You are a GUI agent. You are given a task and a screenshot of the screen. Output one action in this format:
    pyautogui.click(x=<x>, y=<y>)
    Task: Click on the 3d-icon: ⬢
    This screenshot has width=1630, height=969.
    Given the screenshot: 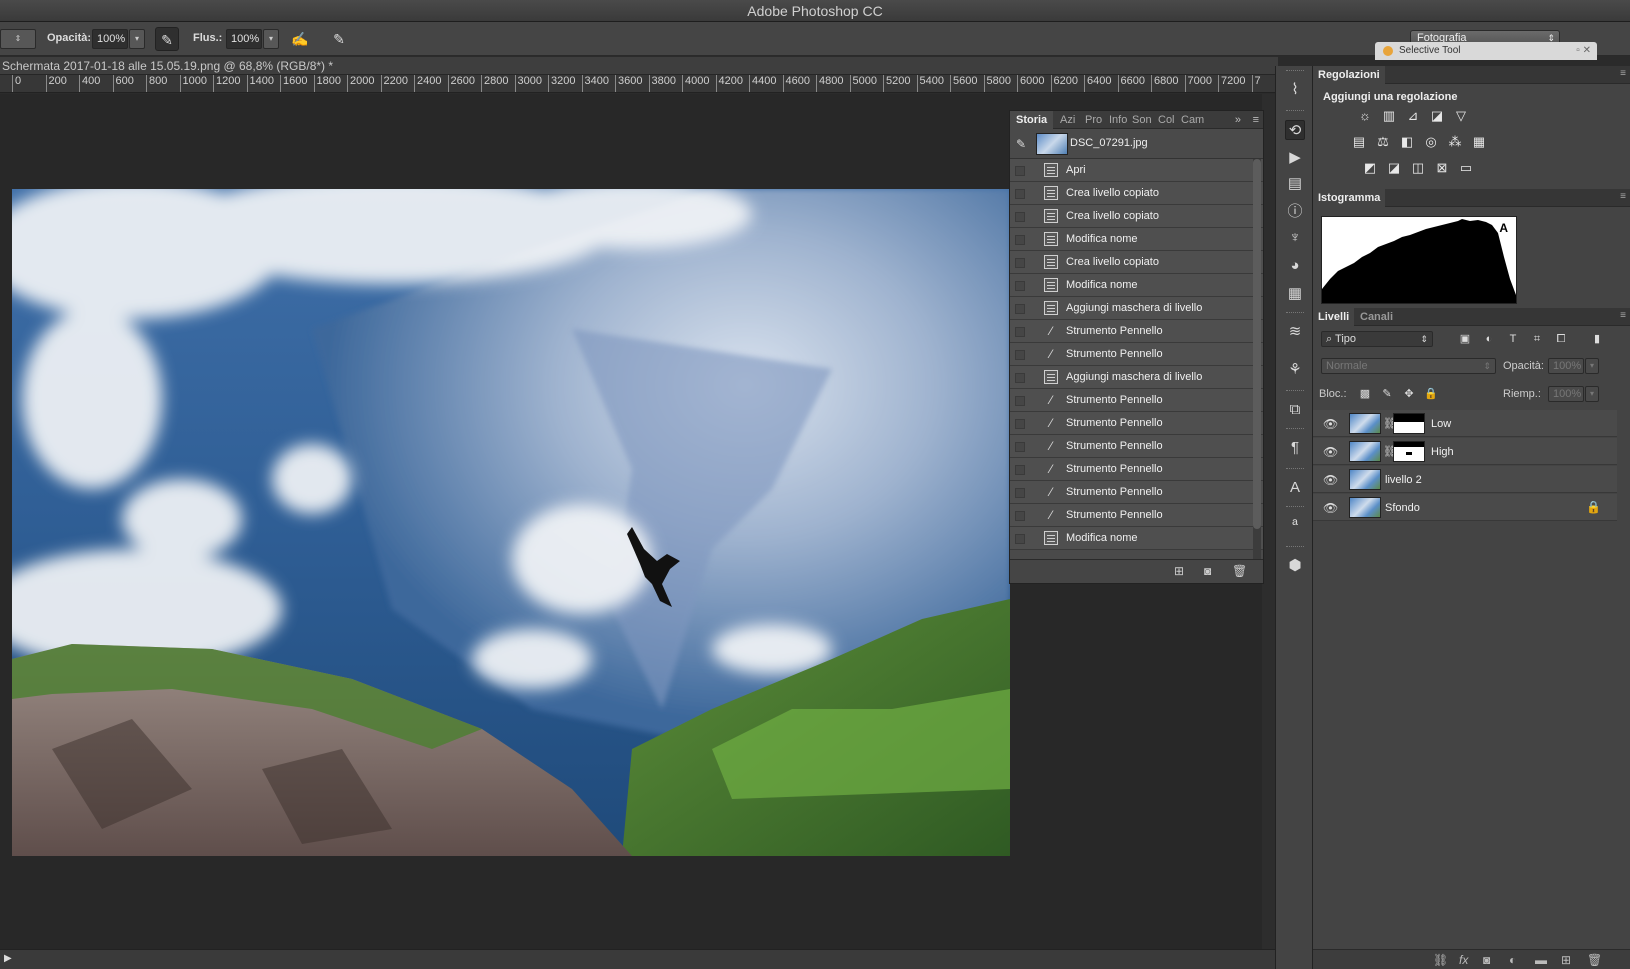 What is the action you would take?
    pyautogui.click(x=1295, y=566)
    